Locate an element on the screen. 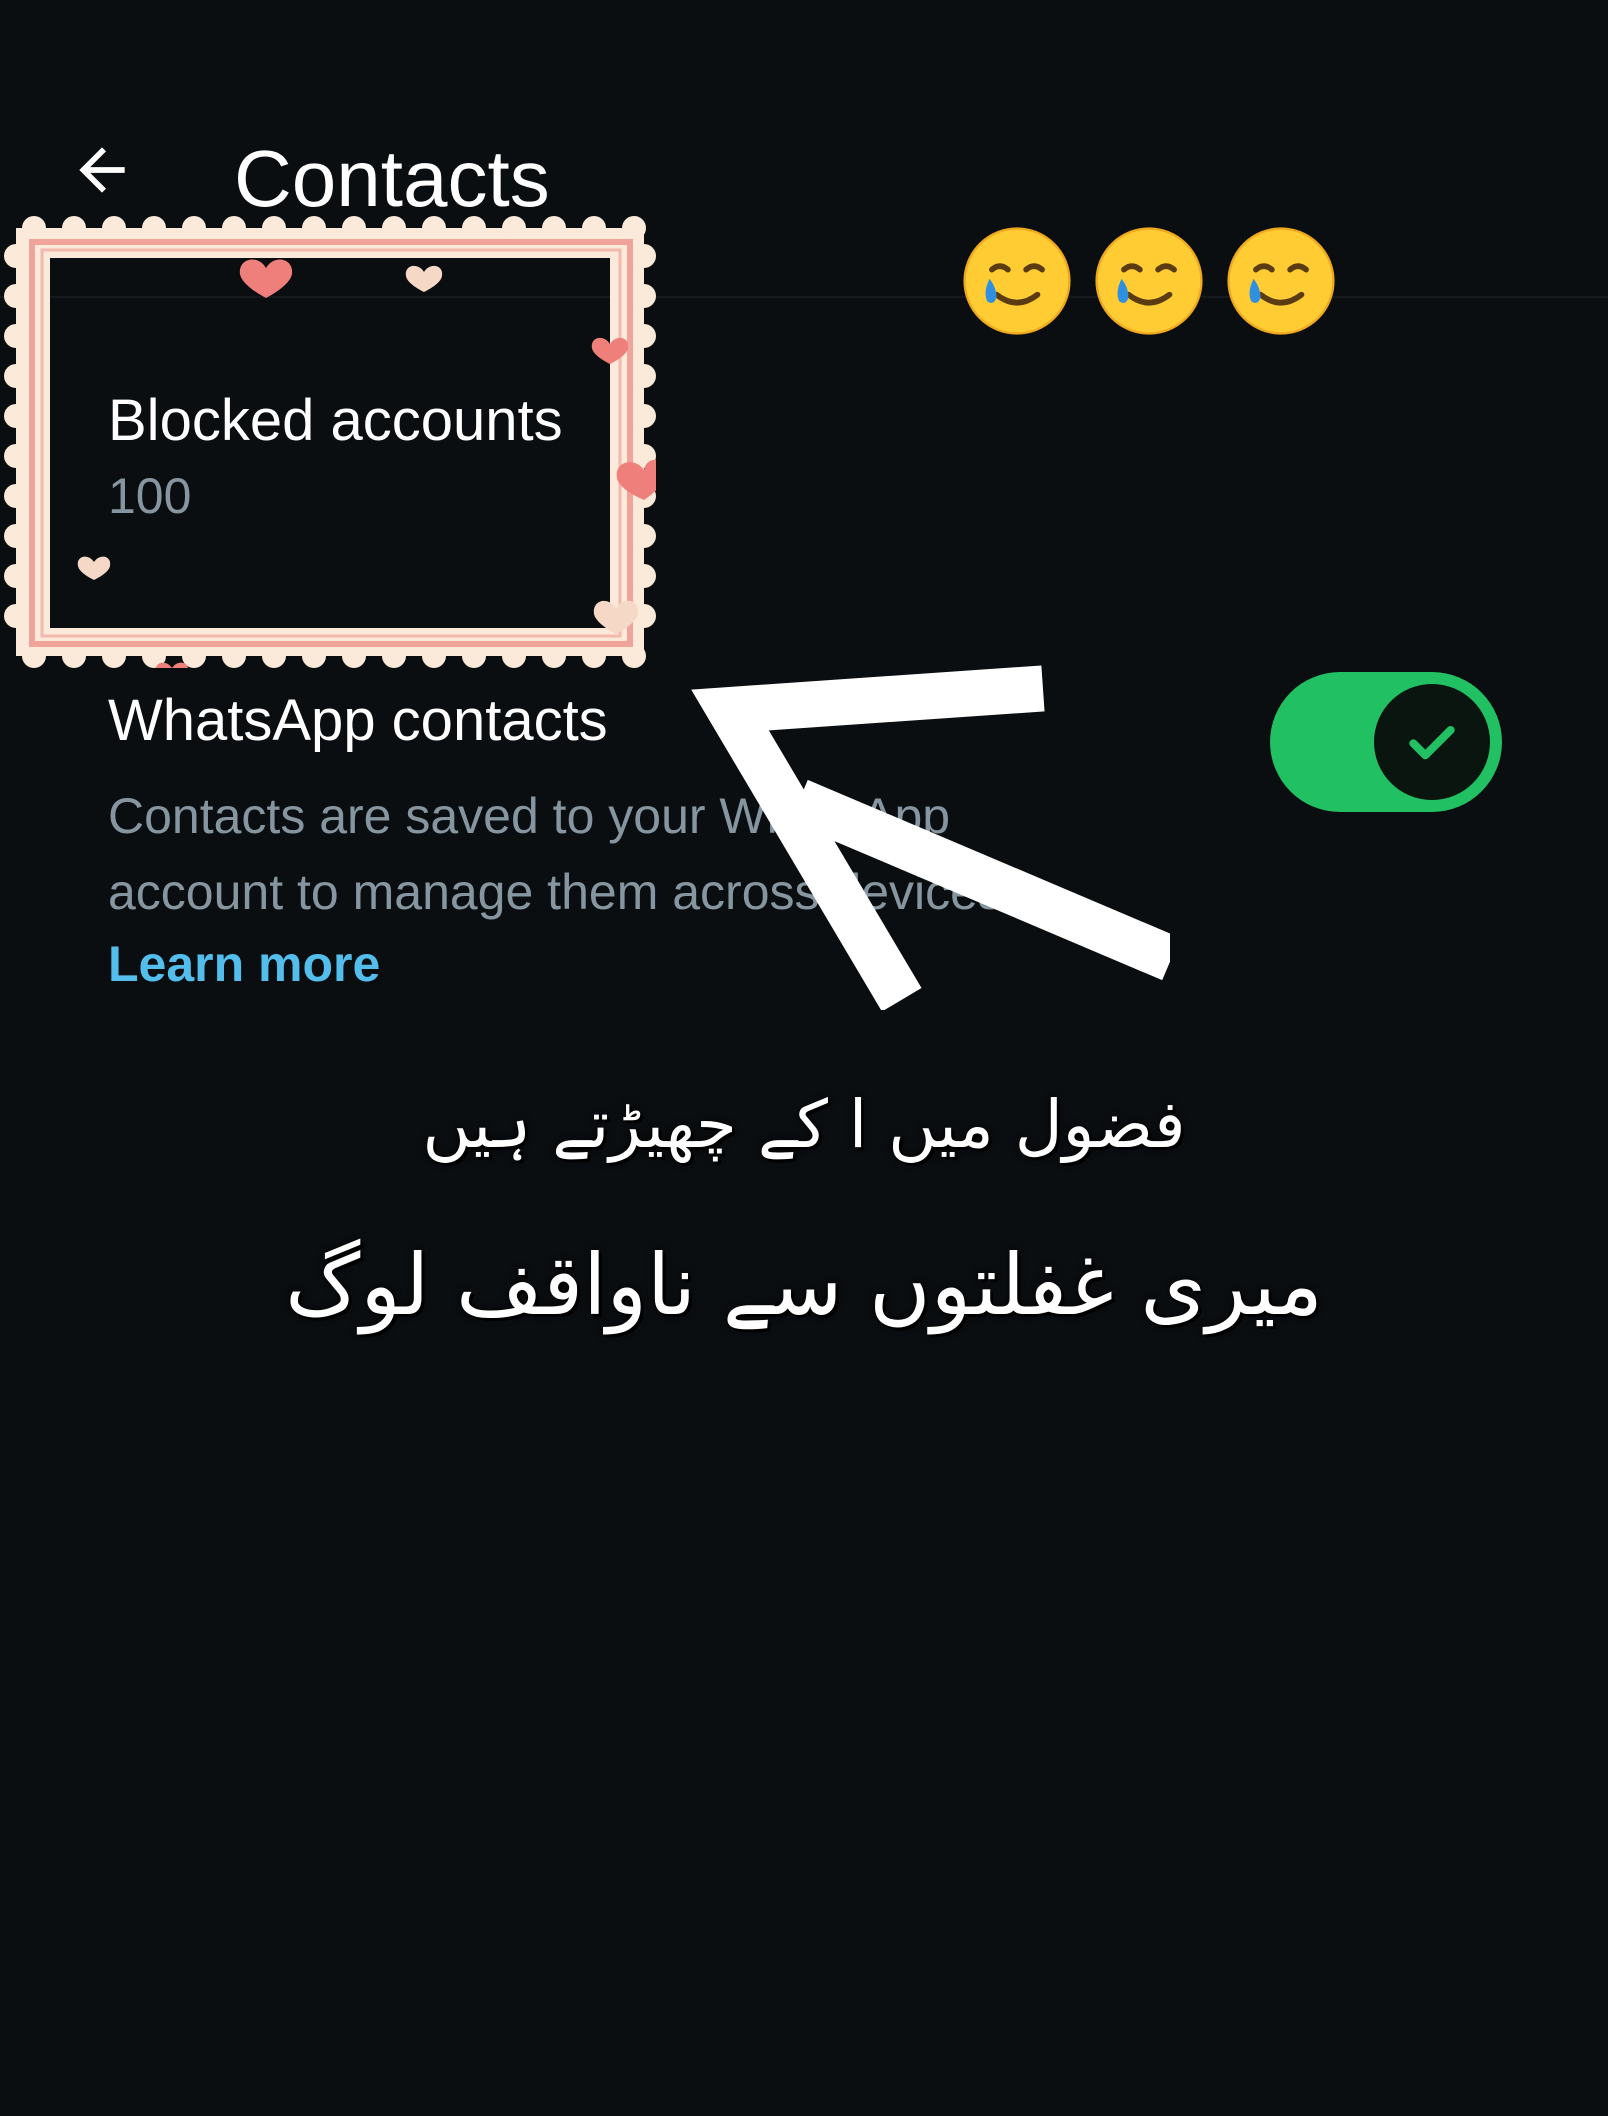  toggle-knob is located at coordinates (1432, 742).